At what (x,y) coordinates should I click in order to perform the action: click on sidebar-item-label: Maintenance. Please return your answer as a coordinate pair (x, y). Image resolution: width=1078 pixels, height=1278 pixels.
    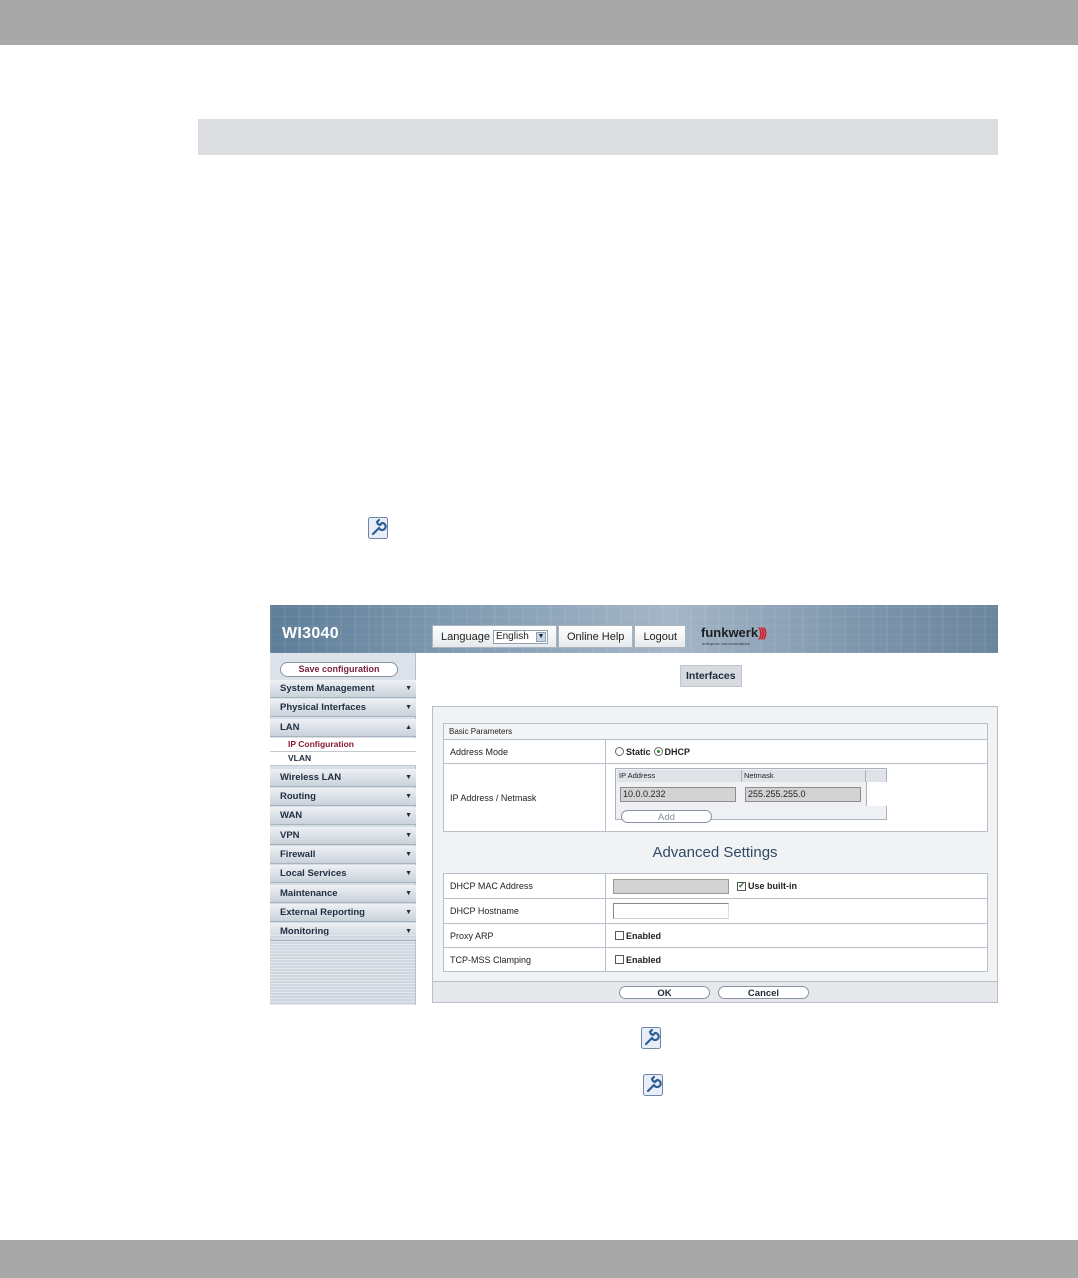
    Looking at the image, I should click on (309, 893).